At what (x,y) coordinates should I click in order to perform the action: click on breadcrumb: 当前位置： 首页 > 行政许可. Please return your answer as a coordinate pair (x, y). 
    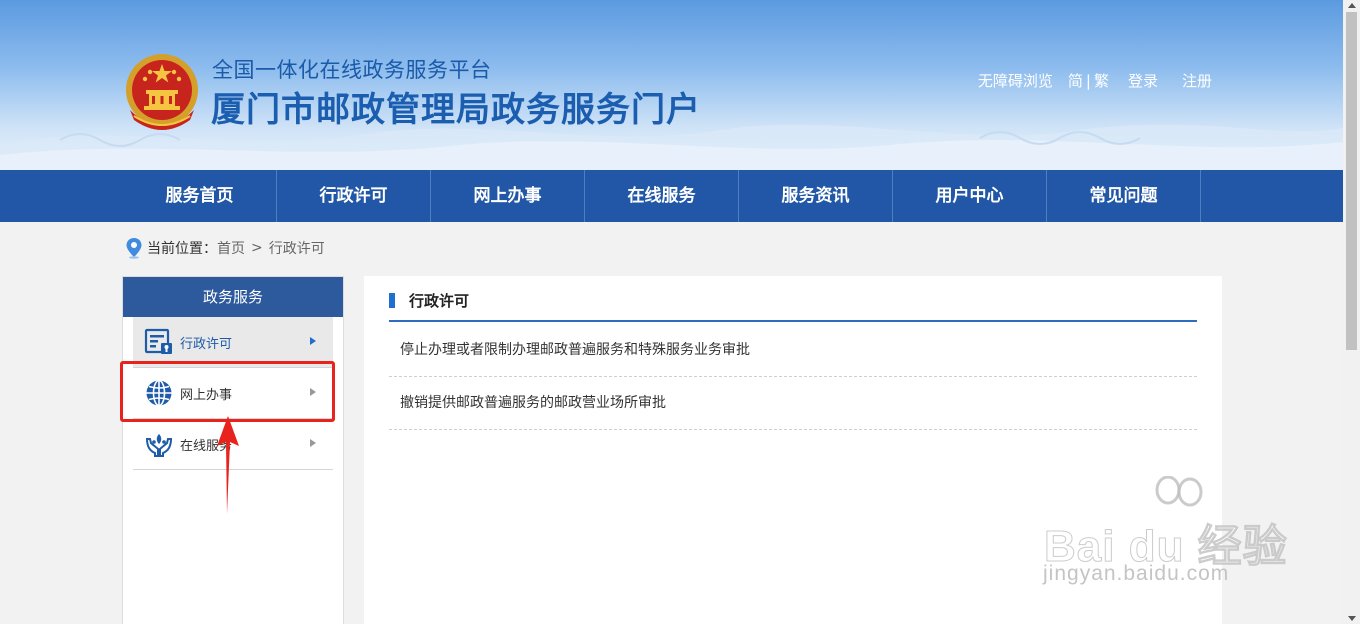
    Looking at the image, I should click on (225, 248).